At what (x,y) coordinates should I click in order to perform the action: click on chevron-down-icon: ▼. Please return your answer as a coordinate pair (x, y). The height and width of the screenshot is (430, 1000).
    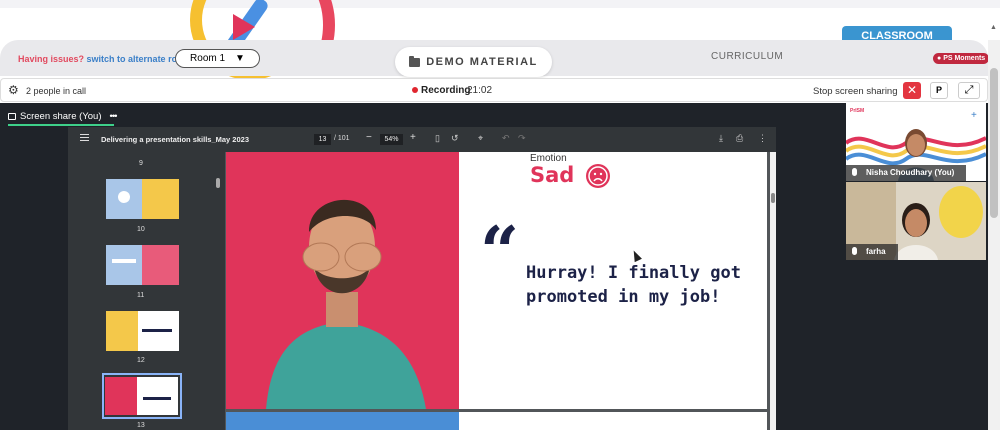
    Looking at the image, I should click on (240, 58).